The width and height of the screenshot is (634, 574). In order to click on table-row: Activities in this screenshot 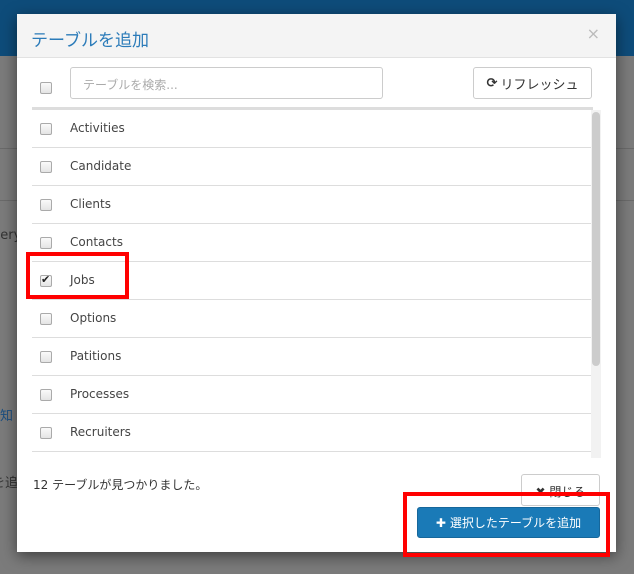, I will do `click(312, 129)`.